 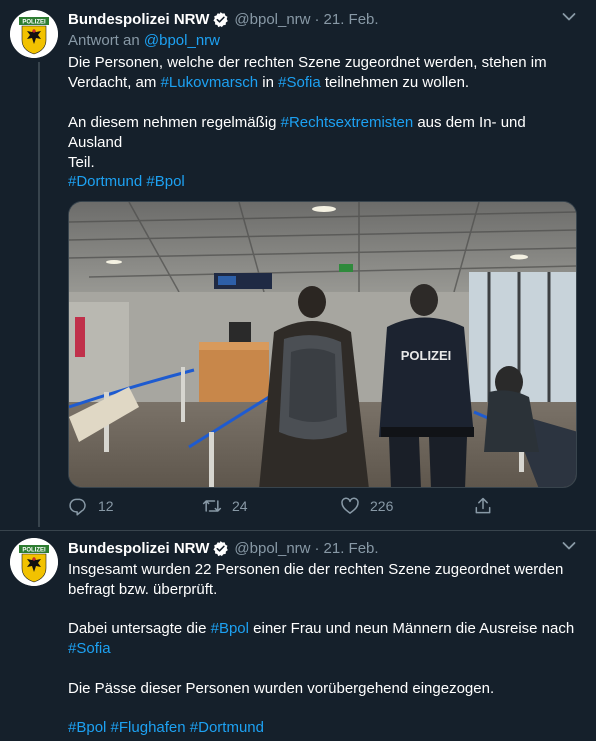 What do you see at coordinates (323, 182) in the screenshot?
I see `tweet-hashtags: #Dortmund #Bpol` at bounding box center [323, 182].